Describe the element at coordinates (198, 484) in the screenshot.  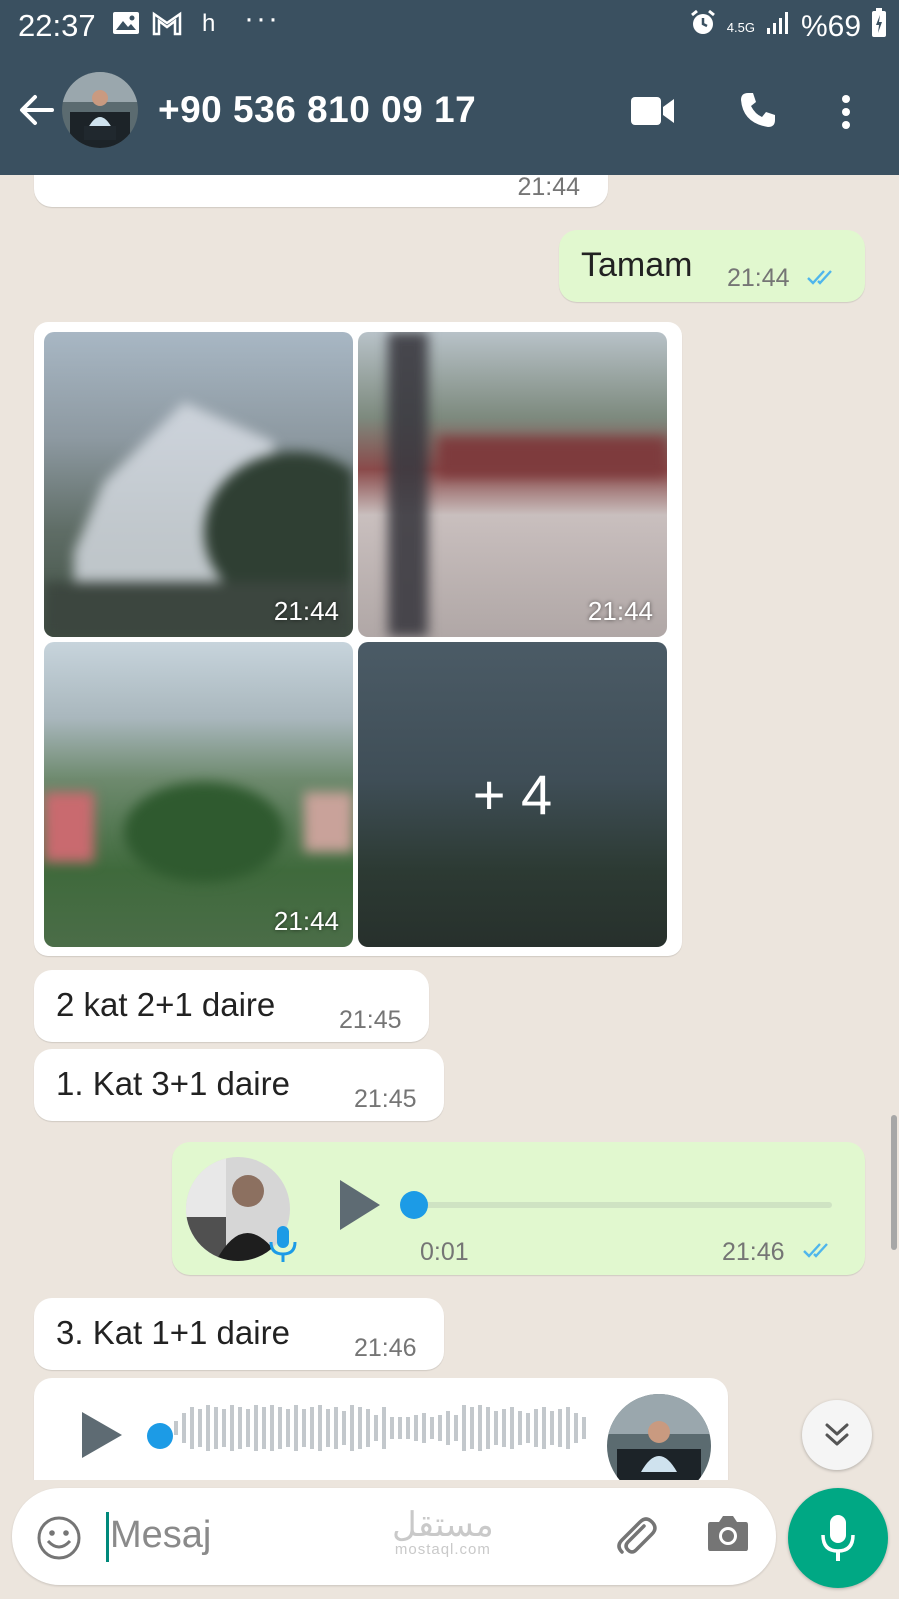
I see `photo-thumbnail-1: 21:44` at that location.